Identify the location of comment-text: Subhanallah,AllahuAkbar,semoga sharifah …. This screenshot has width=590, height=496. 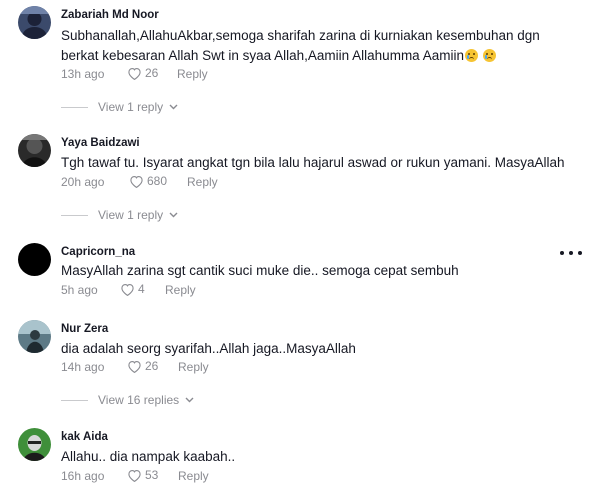
(316, 46).